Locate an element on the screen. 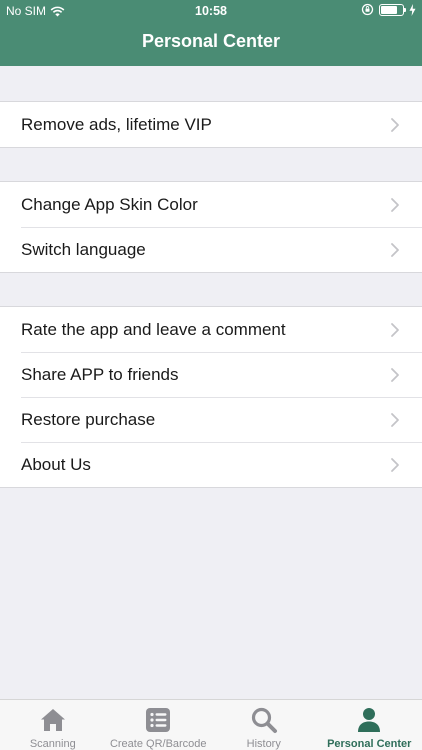 This screenshot has width=422, height=750. search-icon is located at coordinates (264, 720).